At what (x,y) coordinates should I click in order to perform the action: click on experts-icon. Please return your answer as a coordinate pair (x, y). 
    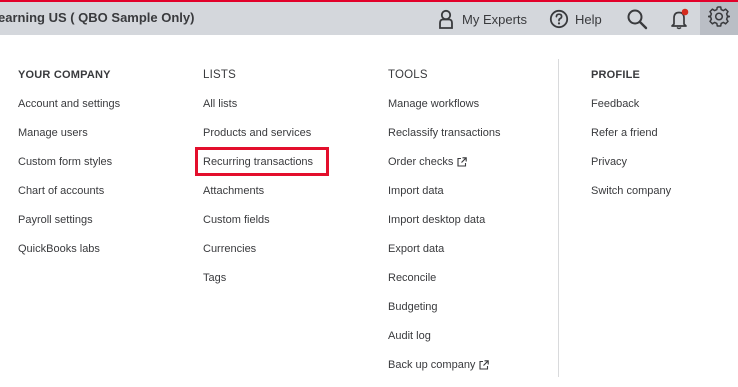
    Looking at the image, I should click on (446, 19).